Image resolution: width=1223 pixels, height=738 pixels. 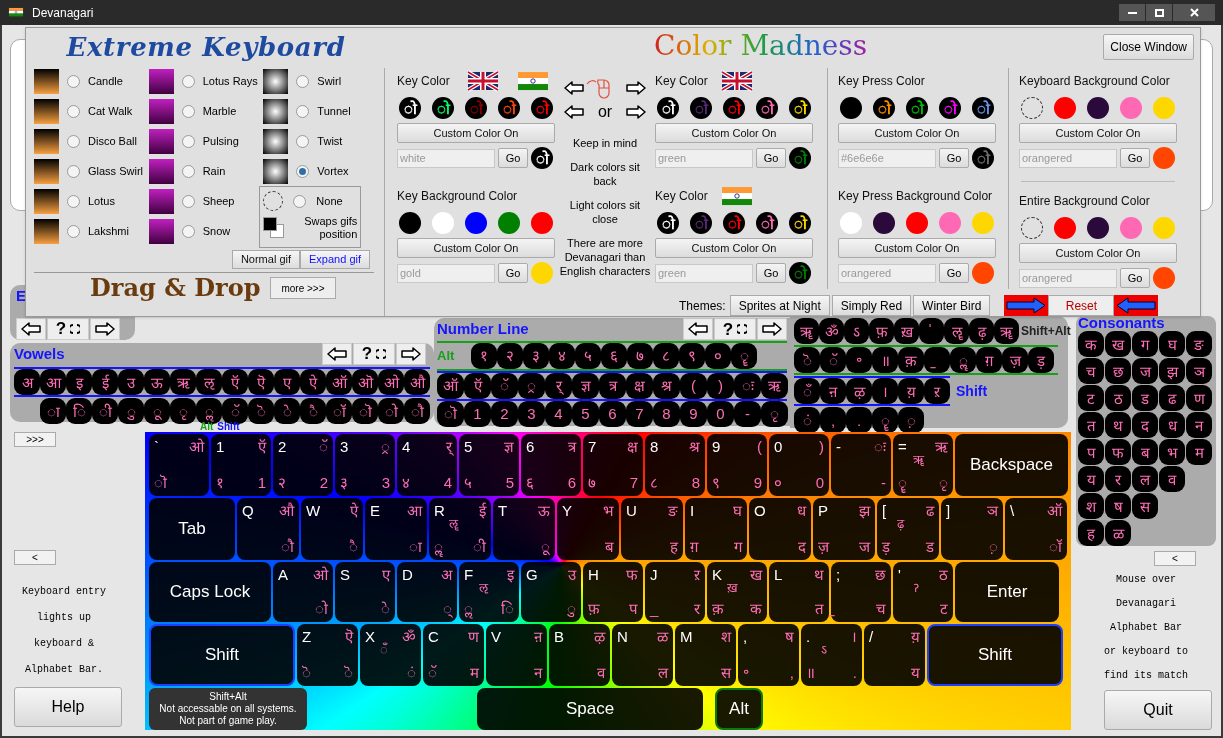 I want to click on keyboard-key: ] ञ ़, so click(x=972, y=529).